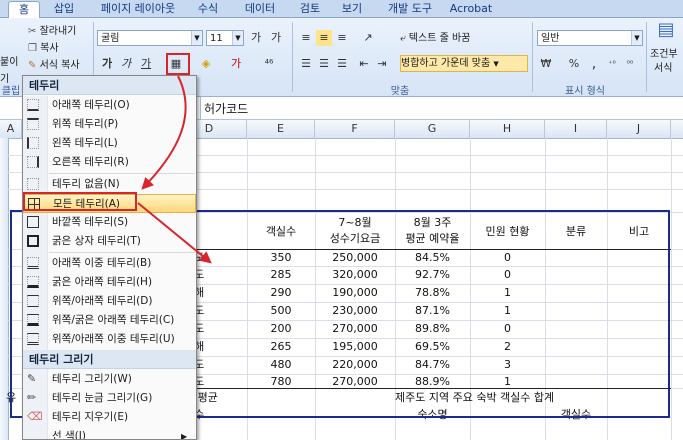 The width and height of the screenshot is (683, 440). Describe the element at coordinates (174, 233) in the screenshot. I see `arrow-to-table` at that location.